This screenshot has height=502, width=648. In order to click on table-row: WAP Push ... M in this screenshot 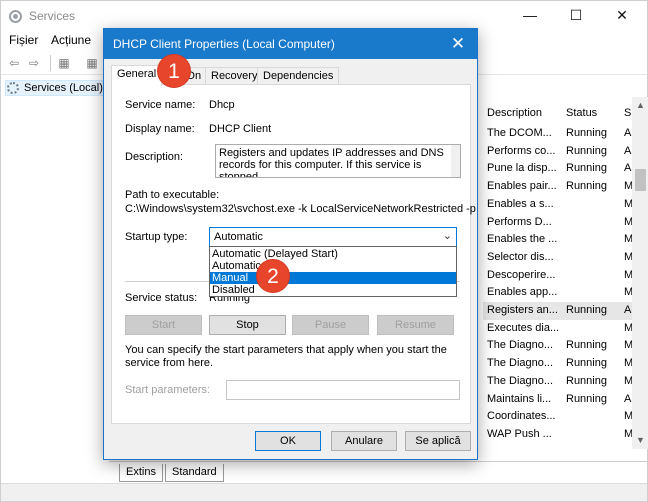, I will do `click(558, 435)`.